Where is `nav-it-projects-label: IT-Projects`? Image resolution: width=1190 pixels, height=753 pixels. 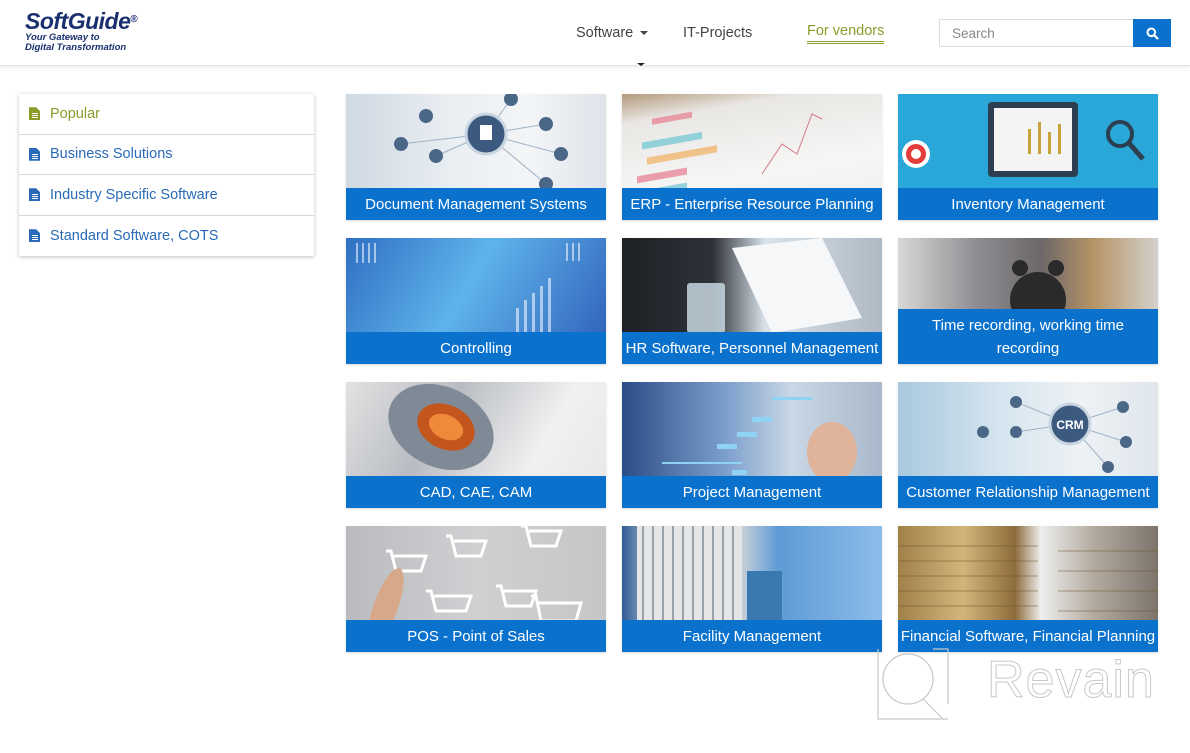 nav-it-projects-label: IT-Projects is located at coordinates (718, 33).